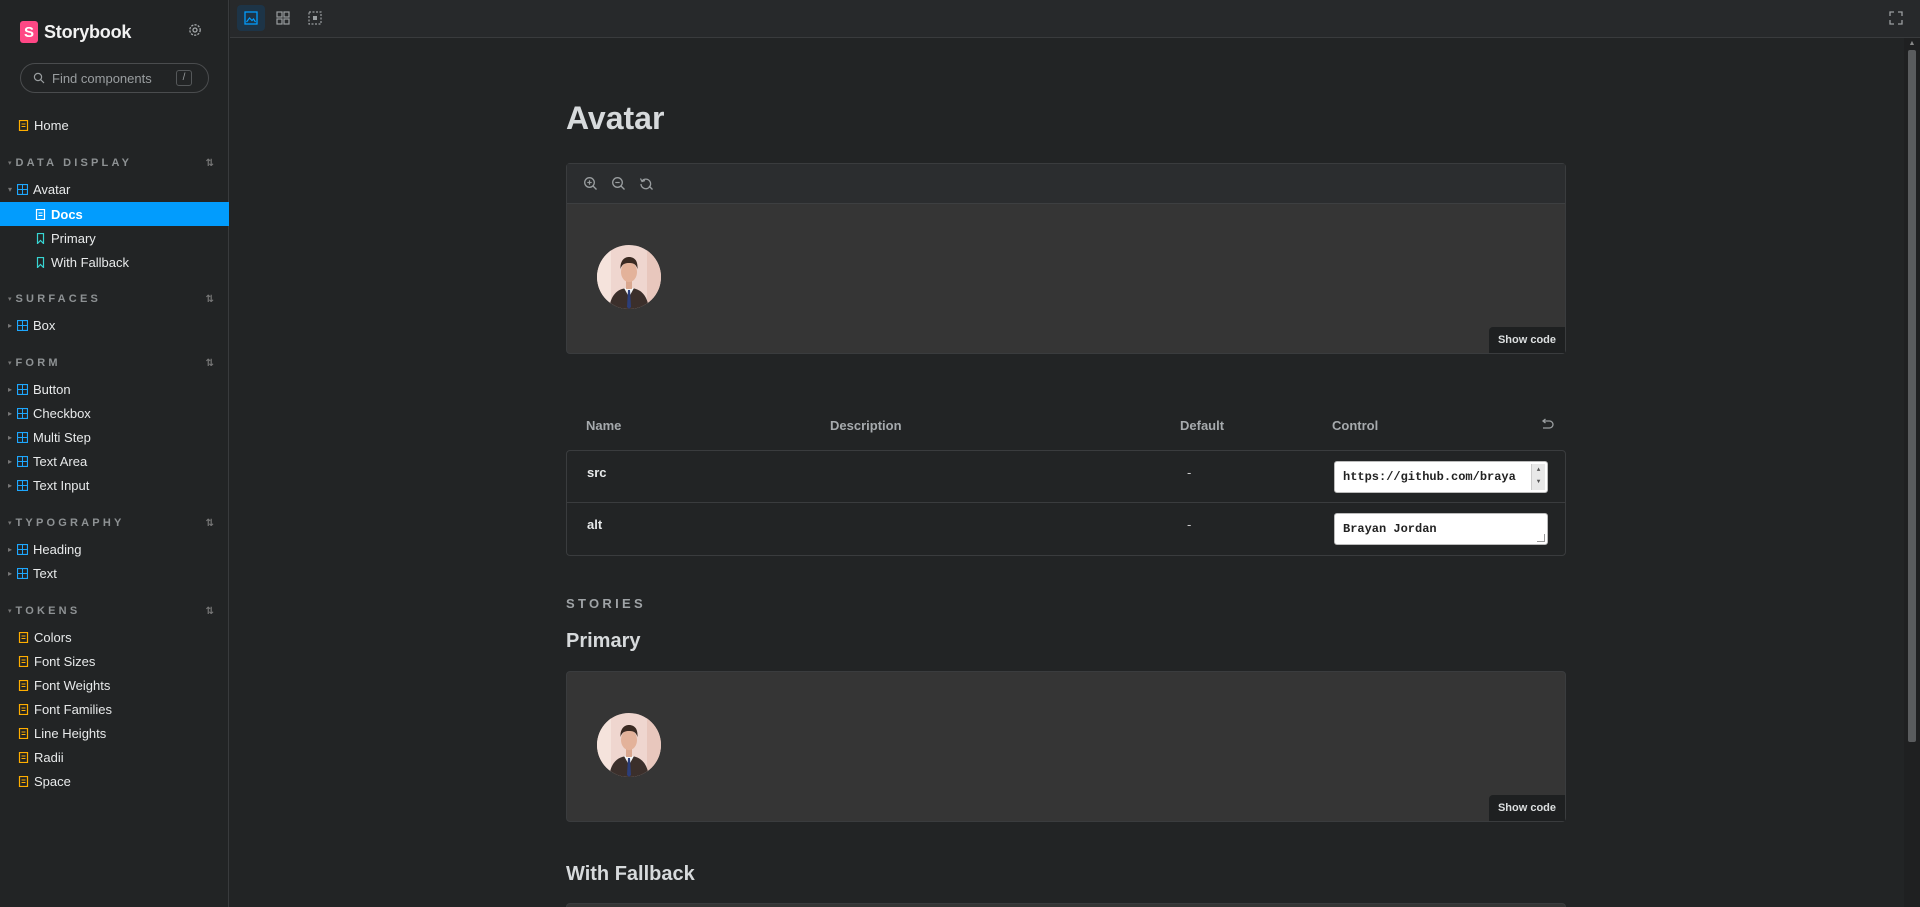 Image resolution: width=1920 pixels, height=907 pixels. Describe the element at coordinates (45, 573) in the screenshot. I see `sidebar-item-label: Text` at that location.